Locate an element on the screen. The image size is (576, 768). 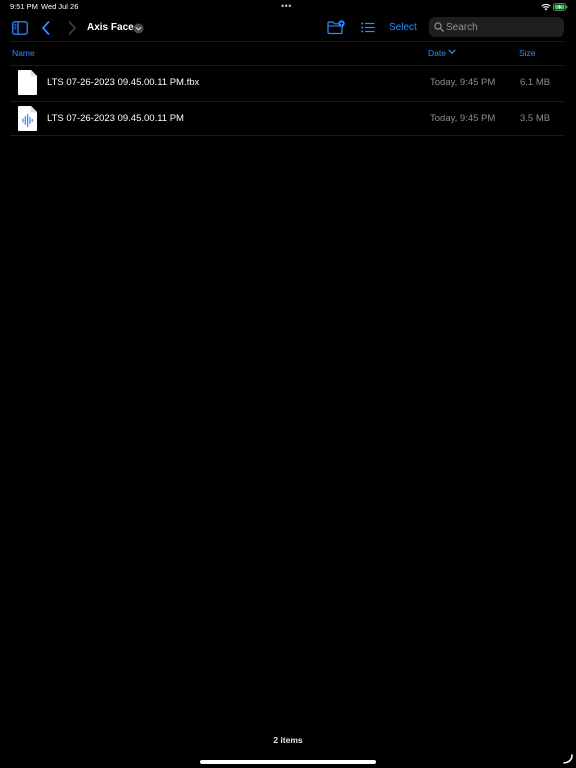
column-header-date: Date is located at coordinates (442, 53).